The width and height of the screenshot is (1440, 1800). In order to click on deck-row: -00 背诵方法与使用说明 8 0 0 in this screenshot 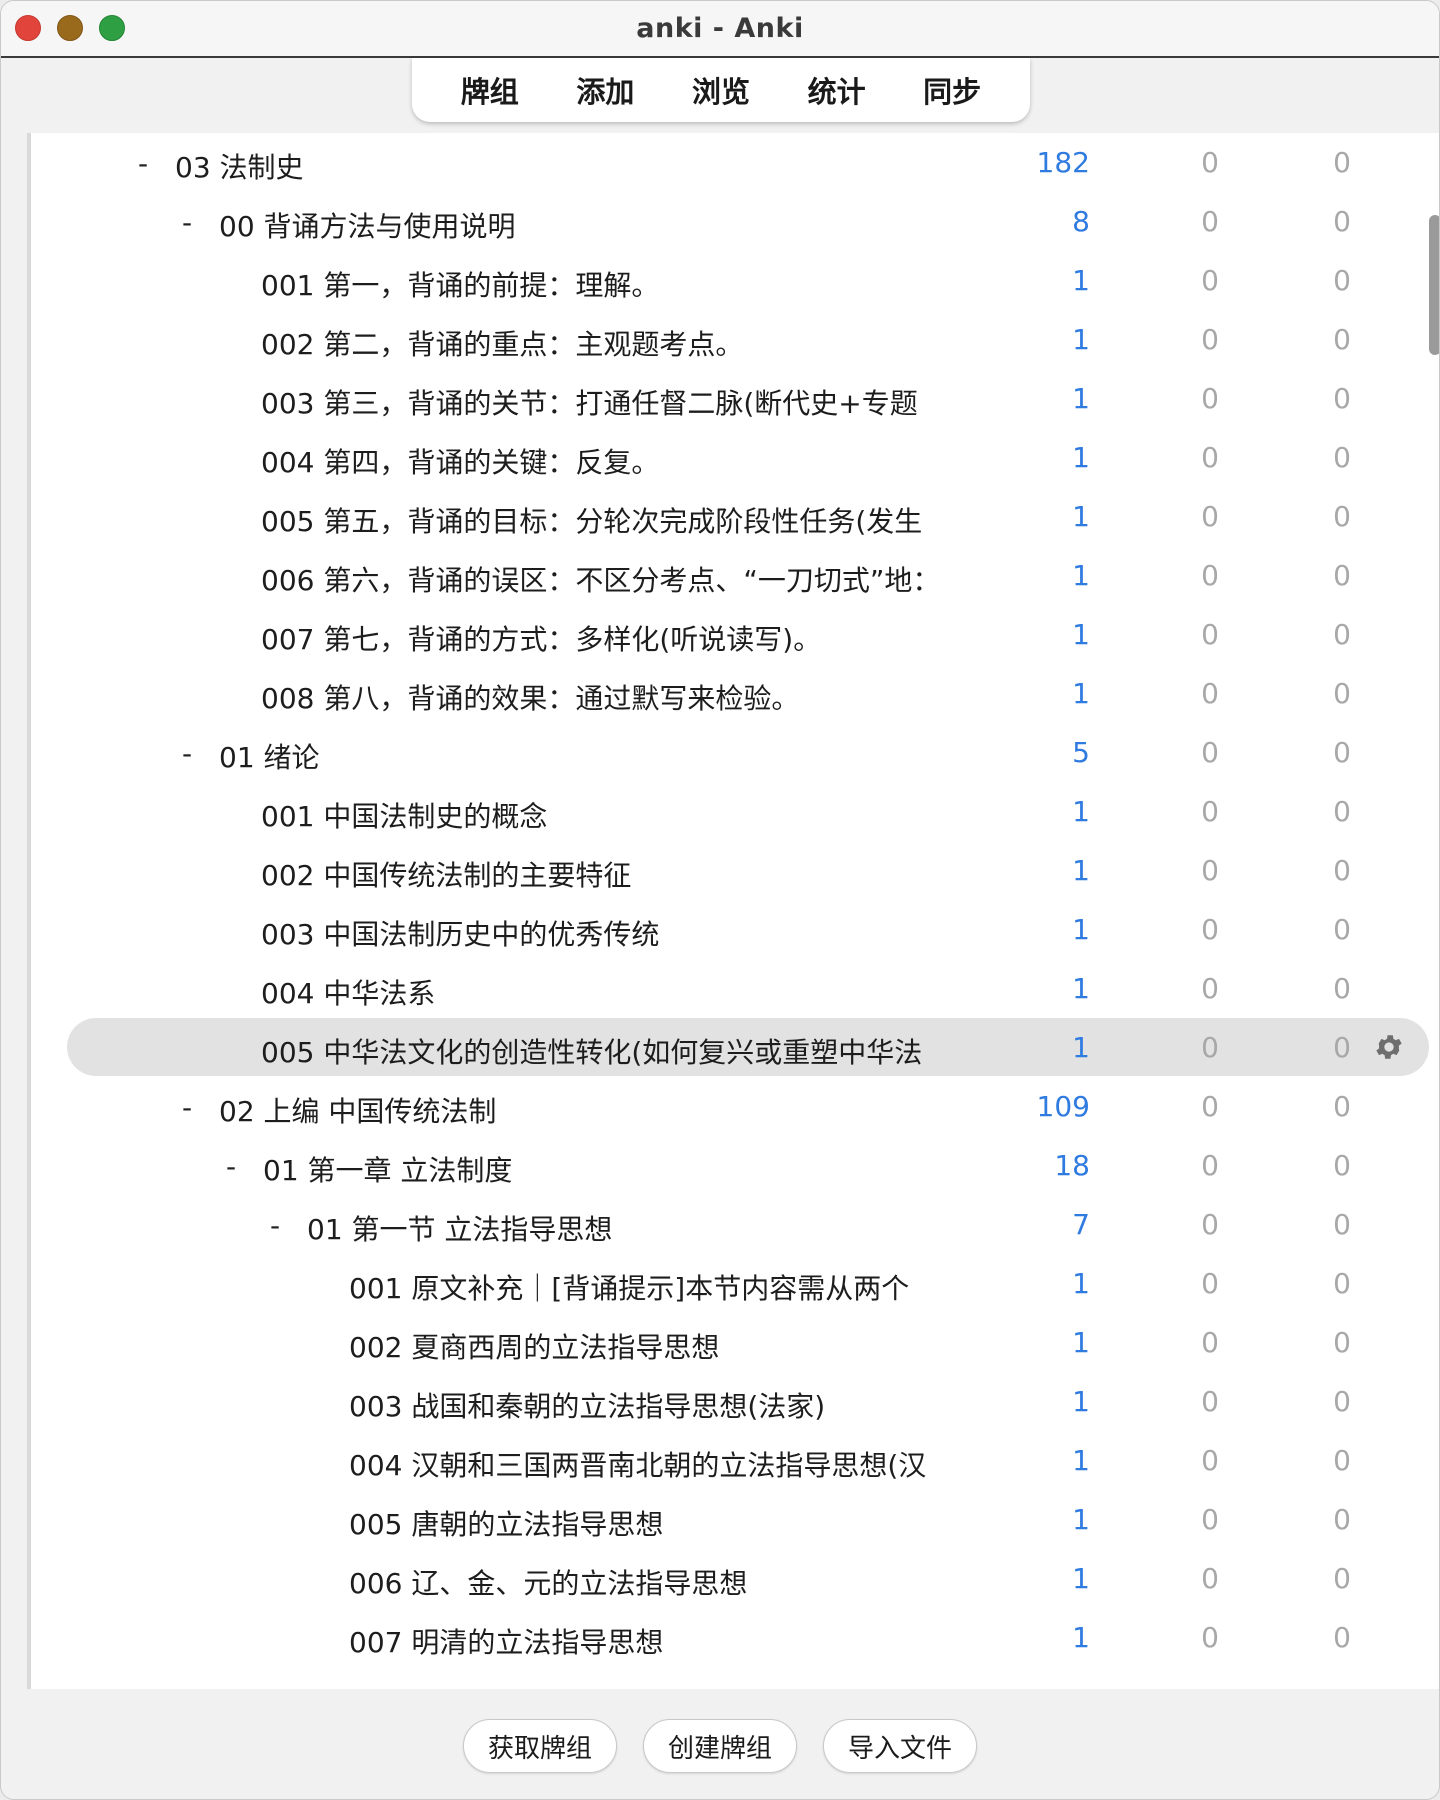, I will do `click(735, 221)`.